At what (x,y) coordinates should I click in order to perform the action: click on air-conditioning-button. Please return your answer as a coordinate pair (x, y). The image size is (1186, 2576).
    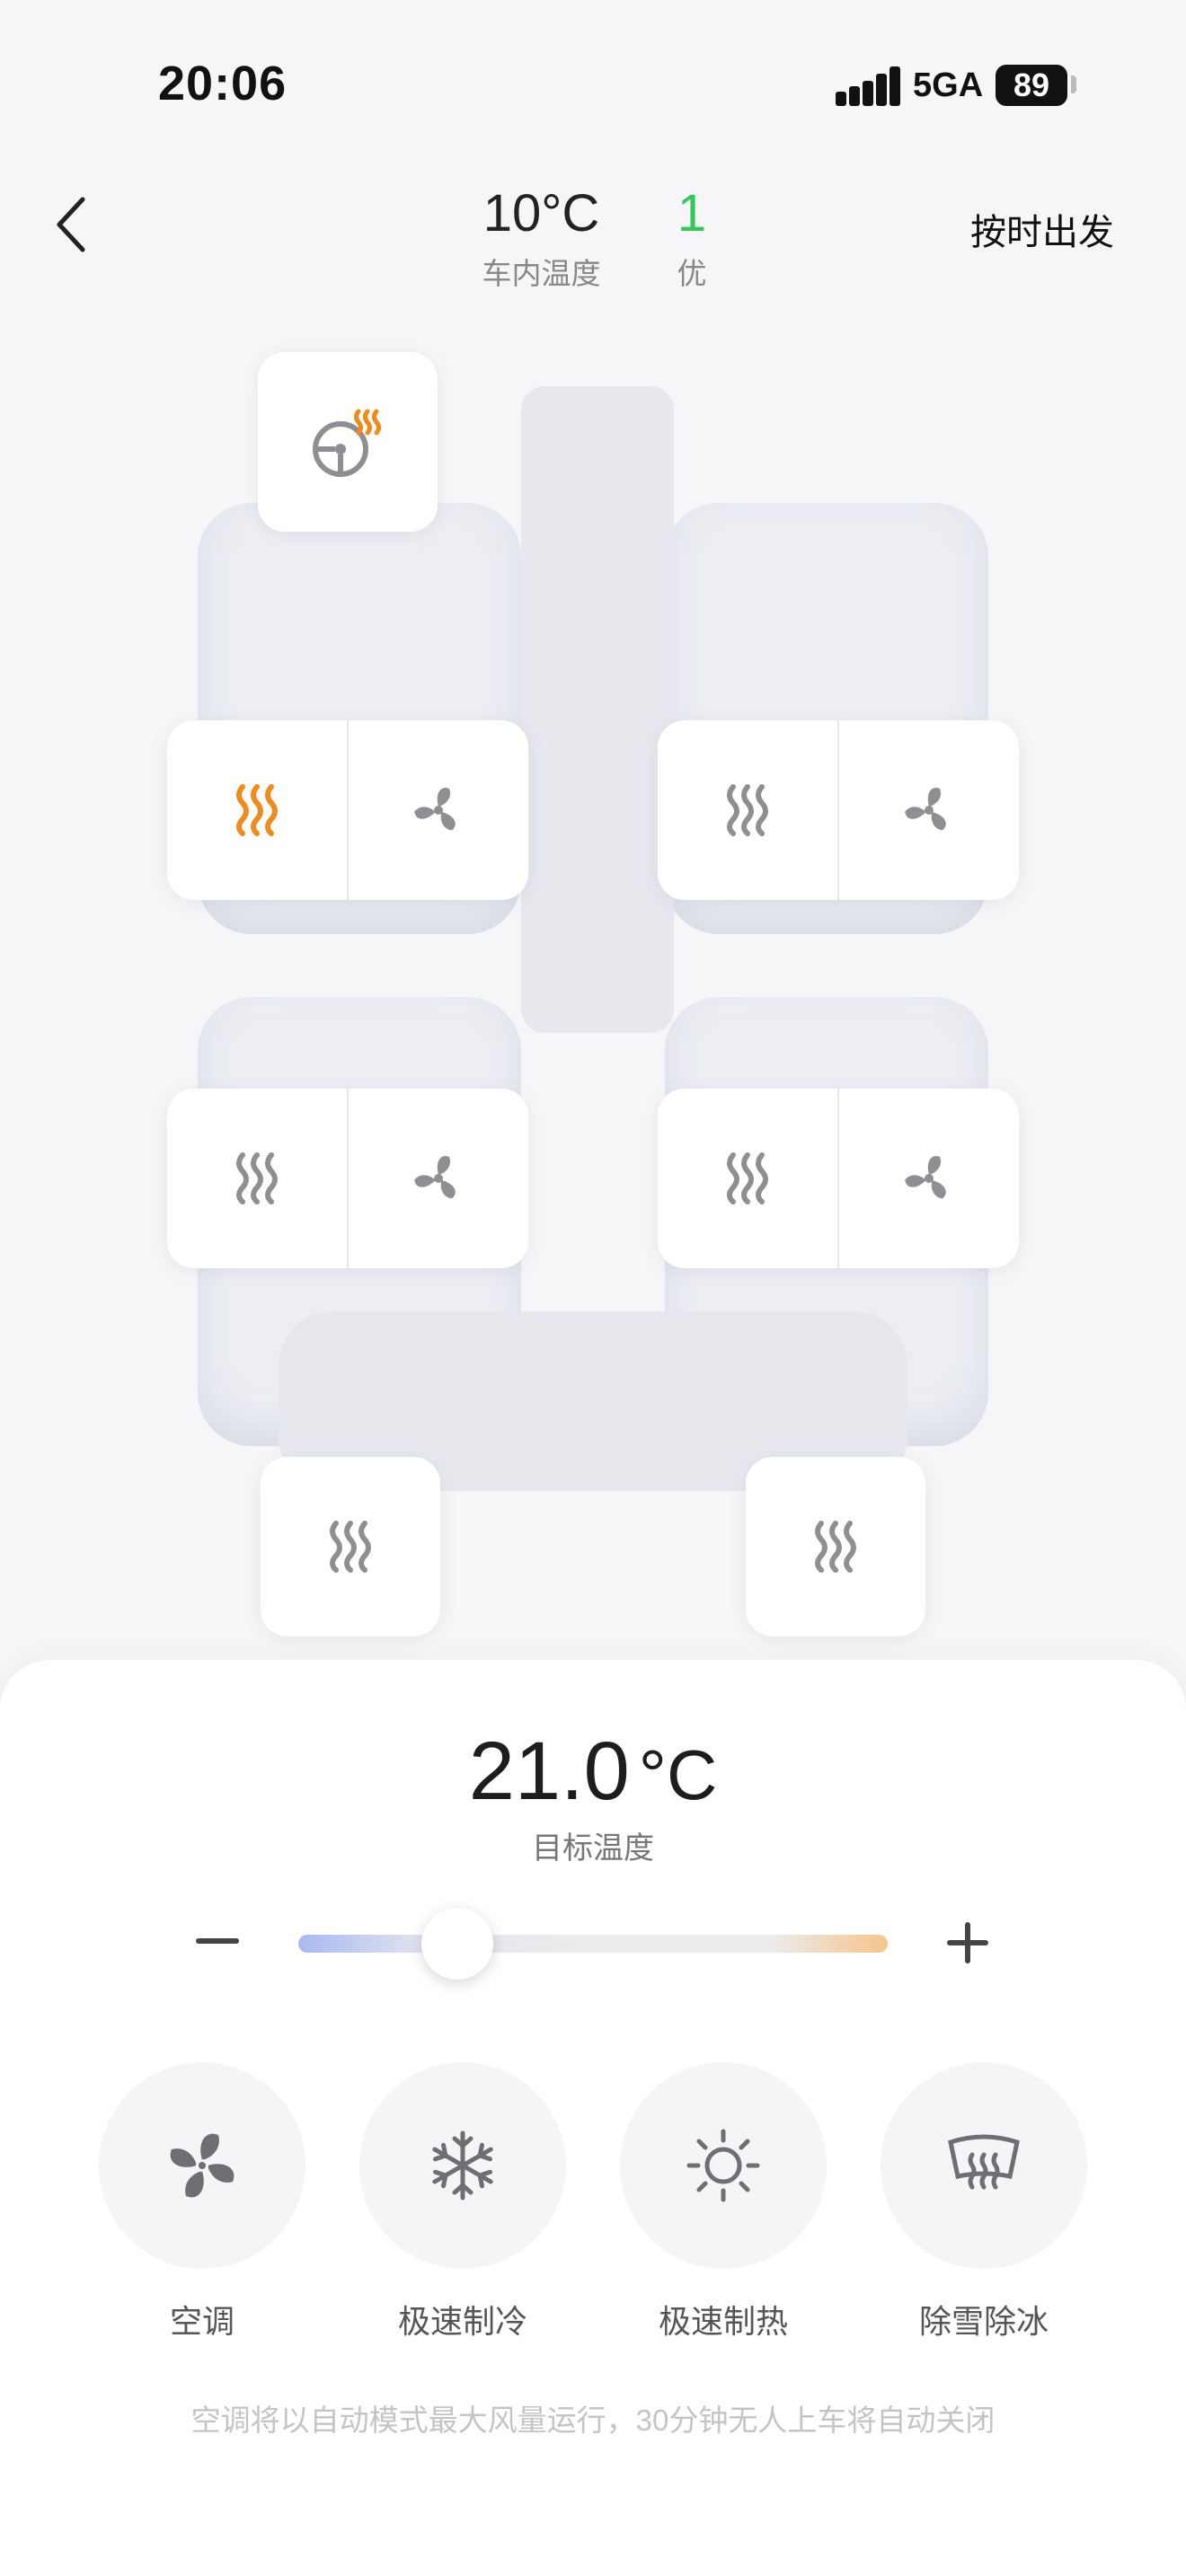
    Looking at the image, I should click on (202, 2165).